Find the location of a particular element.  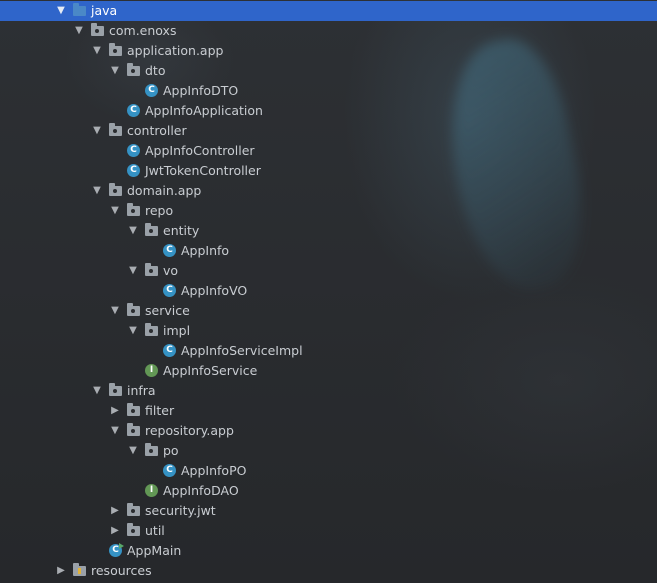

tree-row-infra: infra is located at coordinates (328, 391).